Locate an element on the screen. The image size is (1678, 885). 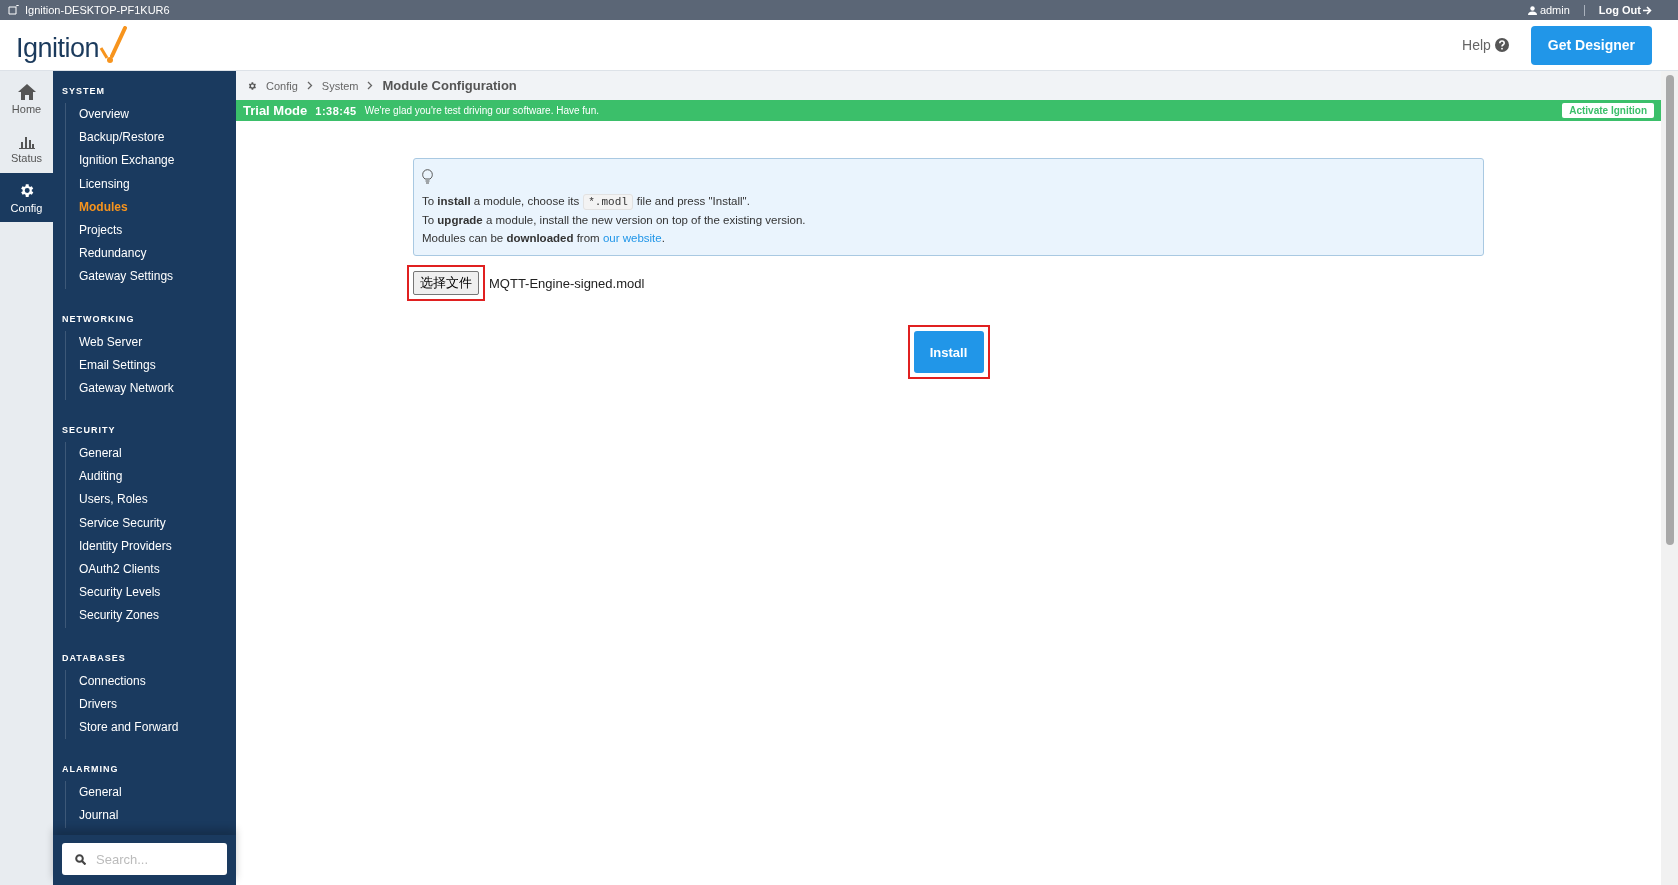
sidebar-item: Security Zones is located at coordinates (157, 616).